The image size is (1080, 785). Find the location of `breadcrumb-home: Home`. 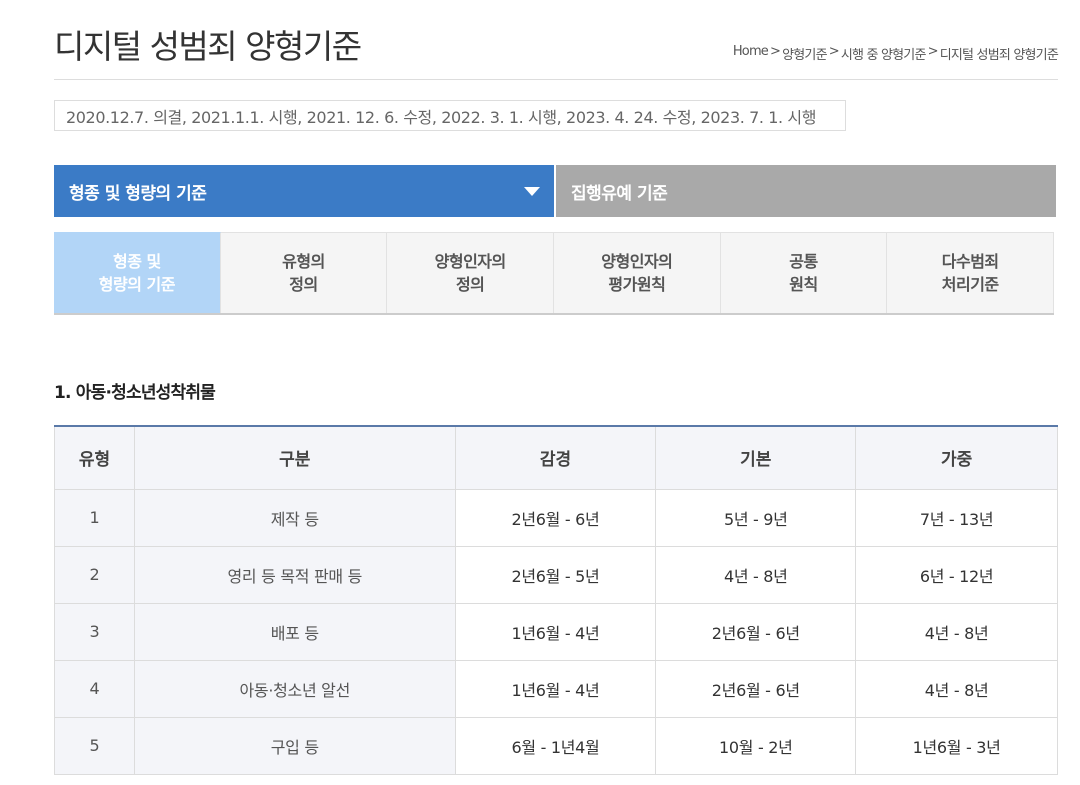

breadcrumb-home: Home is located at coordinates (751, 53).